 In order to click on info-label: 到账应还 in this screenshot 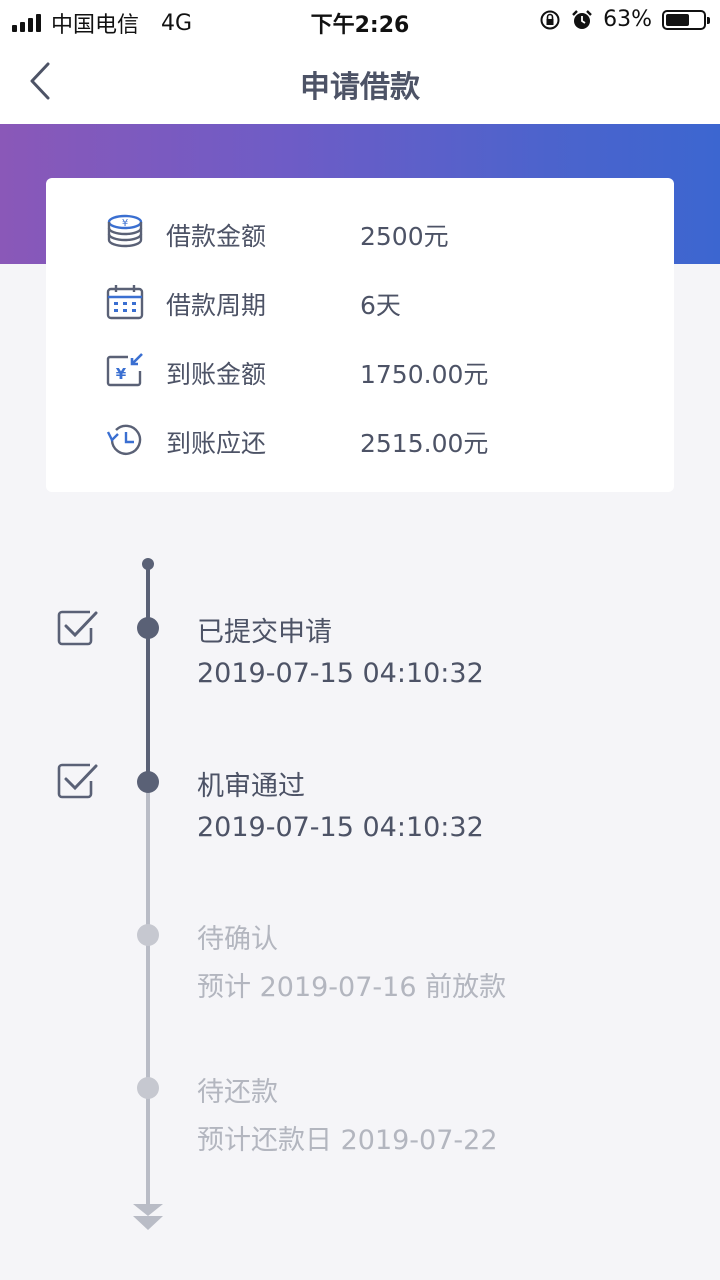, I will do `click(216, 443)`.